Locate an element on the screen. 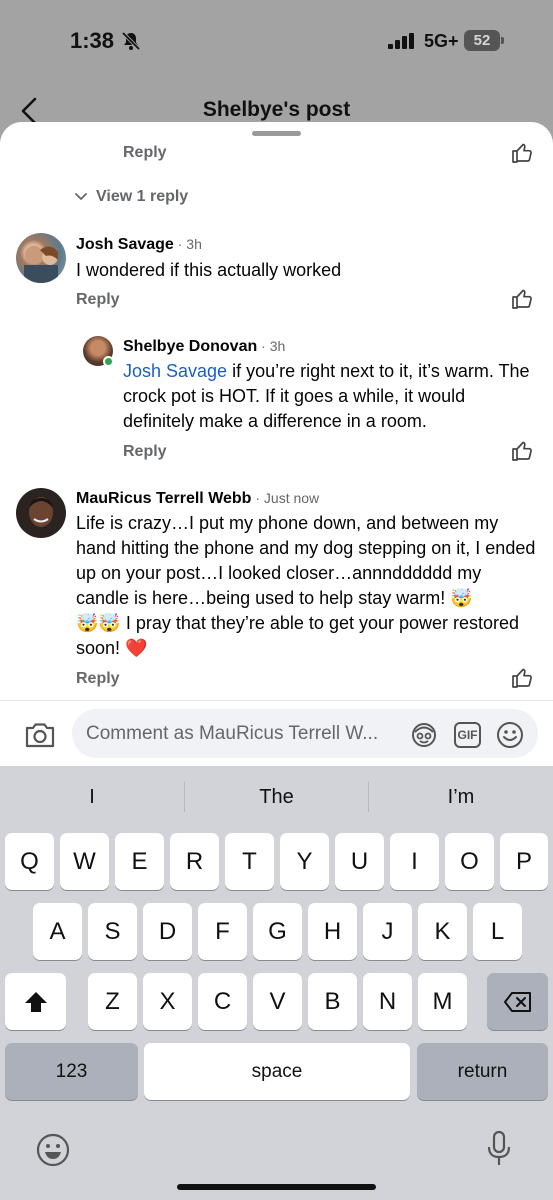 This screenshot has width=553, height=1200. view-replies-button: View 1 reply is located at coordinates (131, 197).